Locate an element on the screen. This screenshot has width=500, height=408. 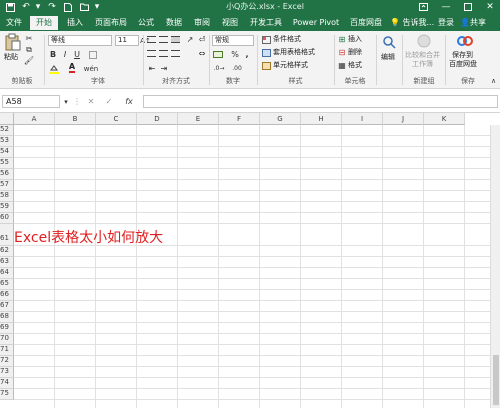
editing-button: 编辑 is located at coordinates (388, 57).